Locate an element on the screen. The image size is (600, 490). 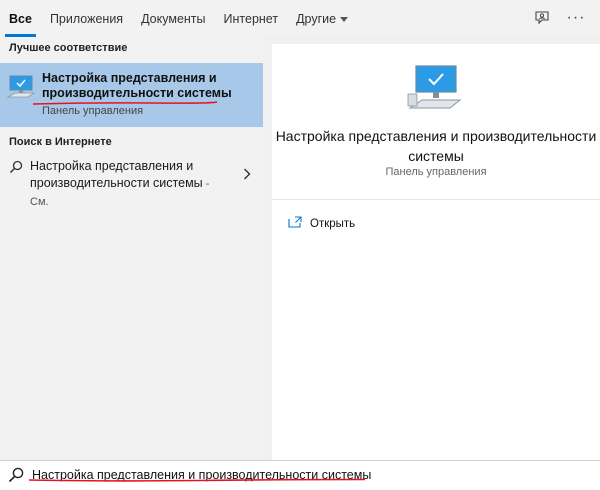
tab-documents-label: Документы is located at coordinates (173, 18).